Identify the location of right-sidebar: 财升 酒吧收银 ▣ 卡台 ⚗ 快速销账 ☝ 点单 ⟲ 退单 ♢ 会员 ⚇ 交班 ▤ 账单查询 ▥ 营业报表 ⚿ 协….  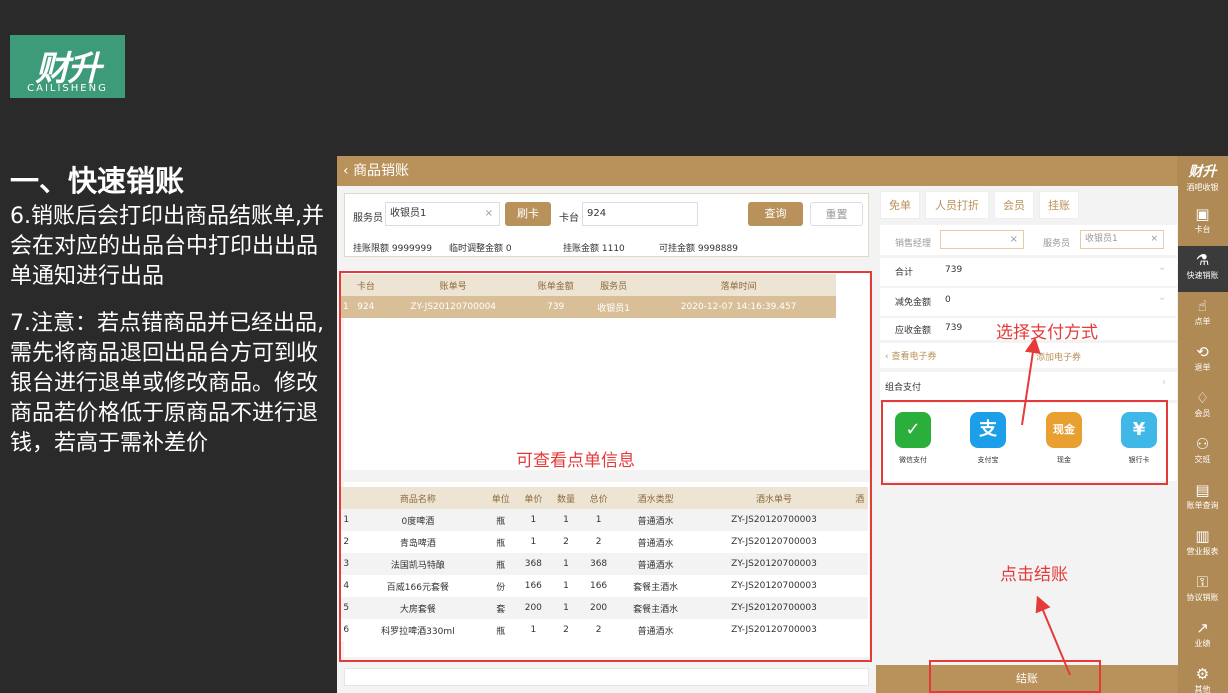
(1202, 424).